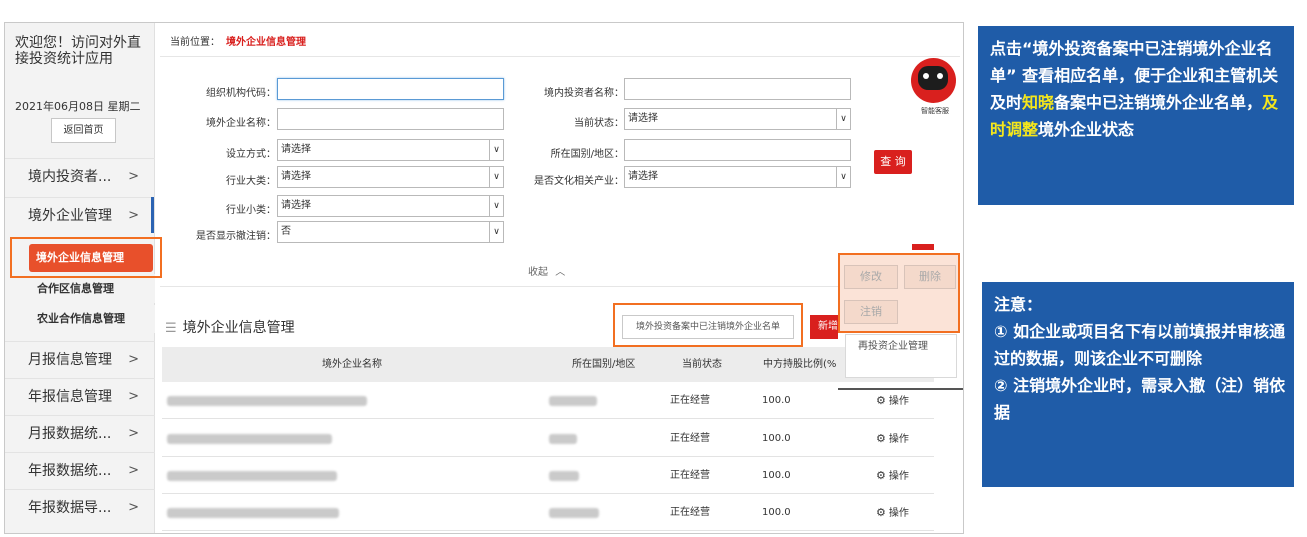  What do you see at coordinates (893, 162) in the screenshot?
I see `query-button: 查 询` at bounding box center [893, 162].